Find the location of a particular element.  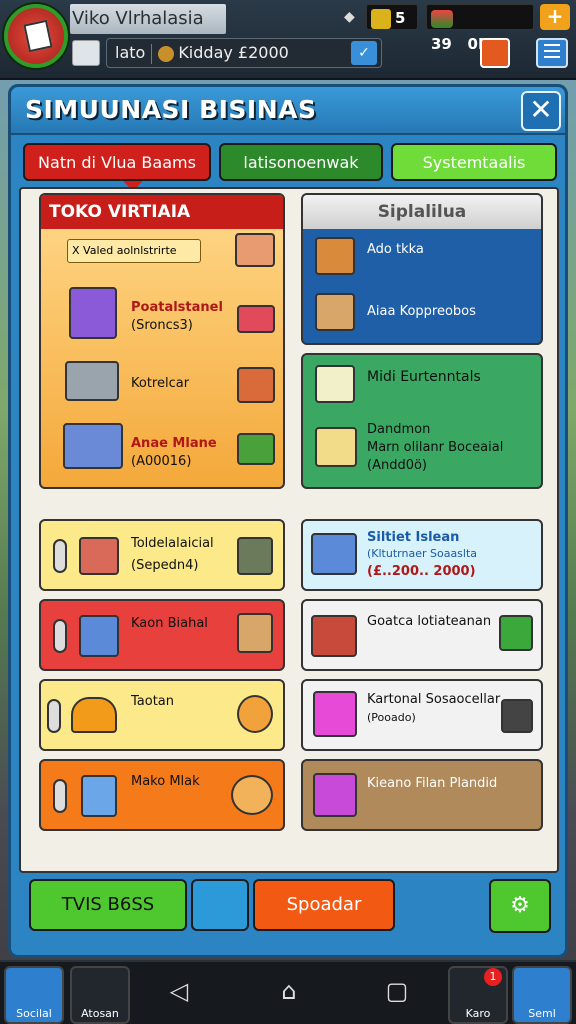

card-sub: (Kltutrnaer Soaaslta is located at coordinates (422, 553).